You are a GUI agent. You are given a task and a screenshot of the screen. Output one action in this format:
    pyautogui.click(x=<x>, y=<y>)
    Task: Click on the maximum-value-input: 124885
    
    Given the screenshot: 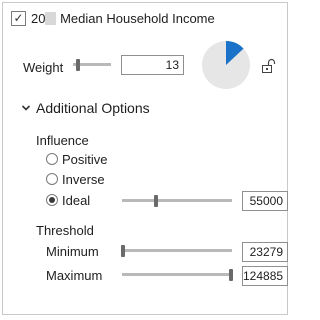 What is the action you would take?
    pyautogui.click(x=265, y=276)
    